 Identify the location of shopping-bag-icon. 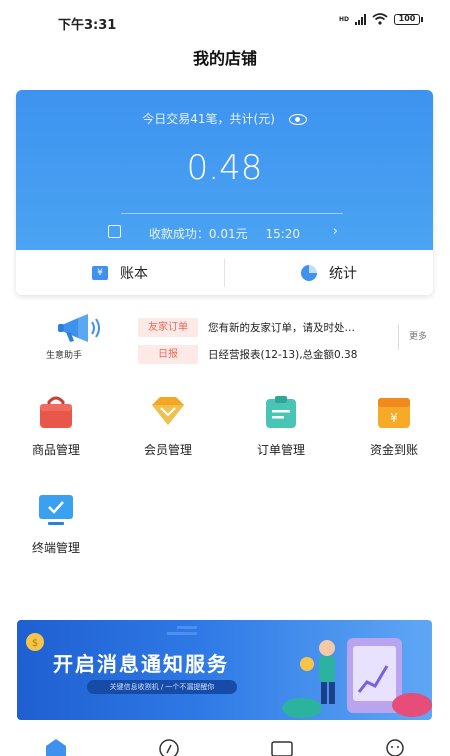
(56, 412).